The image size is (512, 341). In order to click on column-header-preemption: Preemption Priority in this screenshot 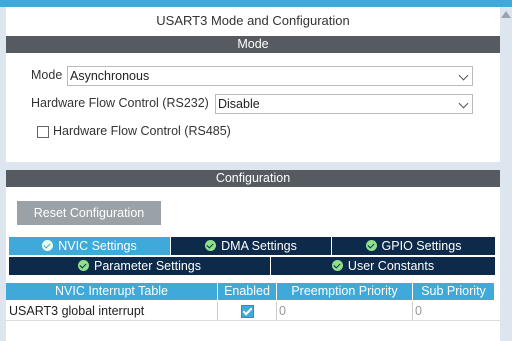, I will do `click(345, 291)`.